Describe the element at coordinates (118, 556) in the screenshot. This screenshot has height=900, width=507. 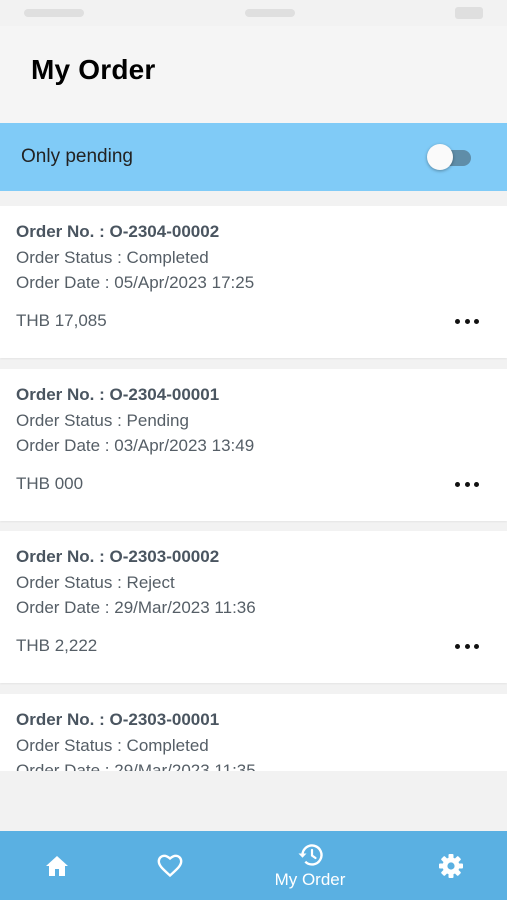
I see `order-number: Order No. : O-2303-00002` at that location.